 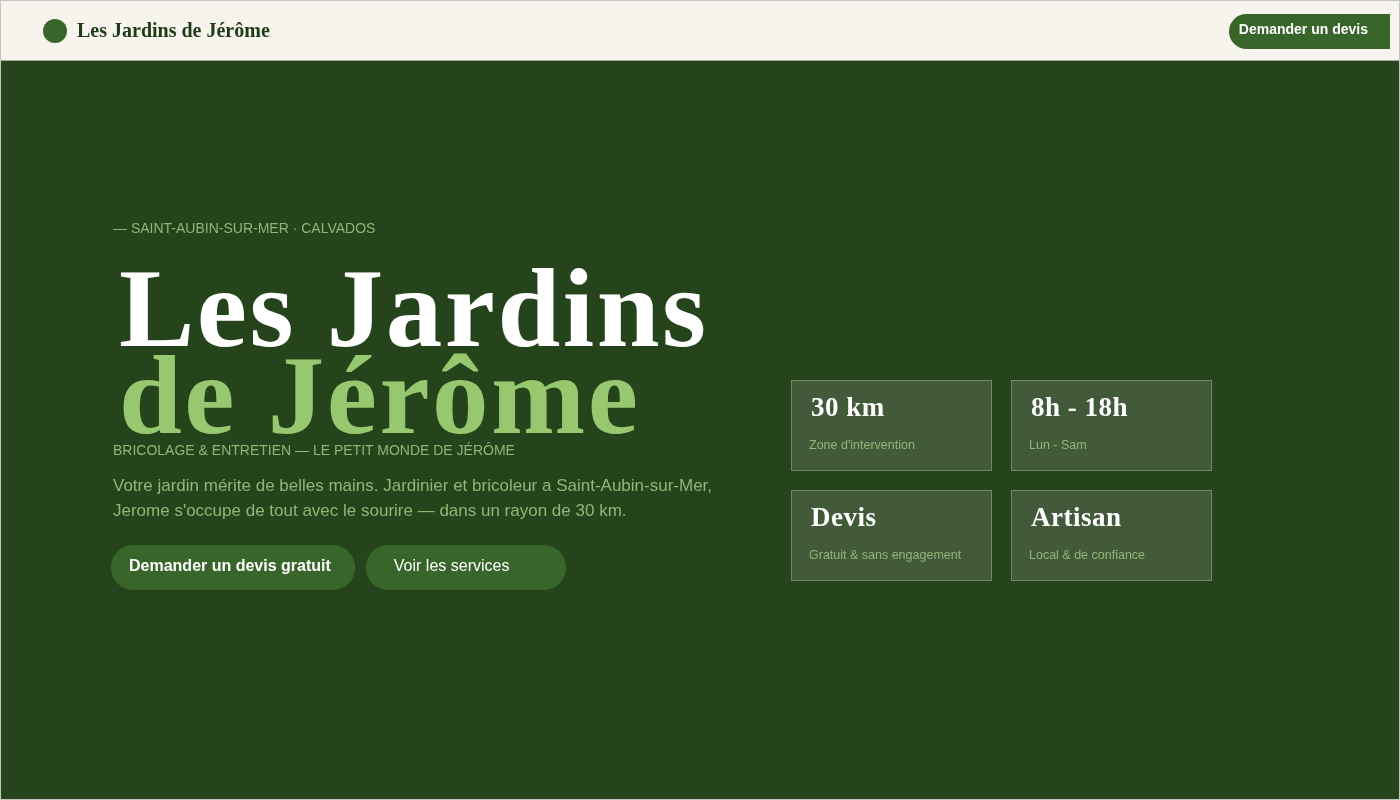 What do you see at coordinates (466, 567) in the screenshot?
I see `services-button: Voir les services` at bounding box center [466, 567].